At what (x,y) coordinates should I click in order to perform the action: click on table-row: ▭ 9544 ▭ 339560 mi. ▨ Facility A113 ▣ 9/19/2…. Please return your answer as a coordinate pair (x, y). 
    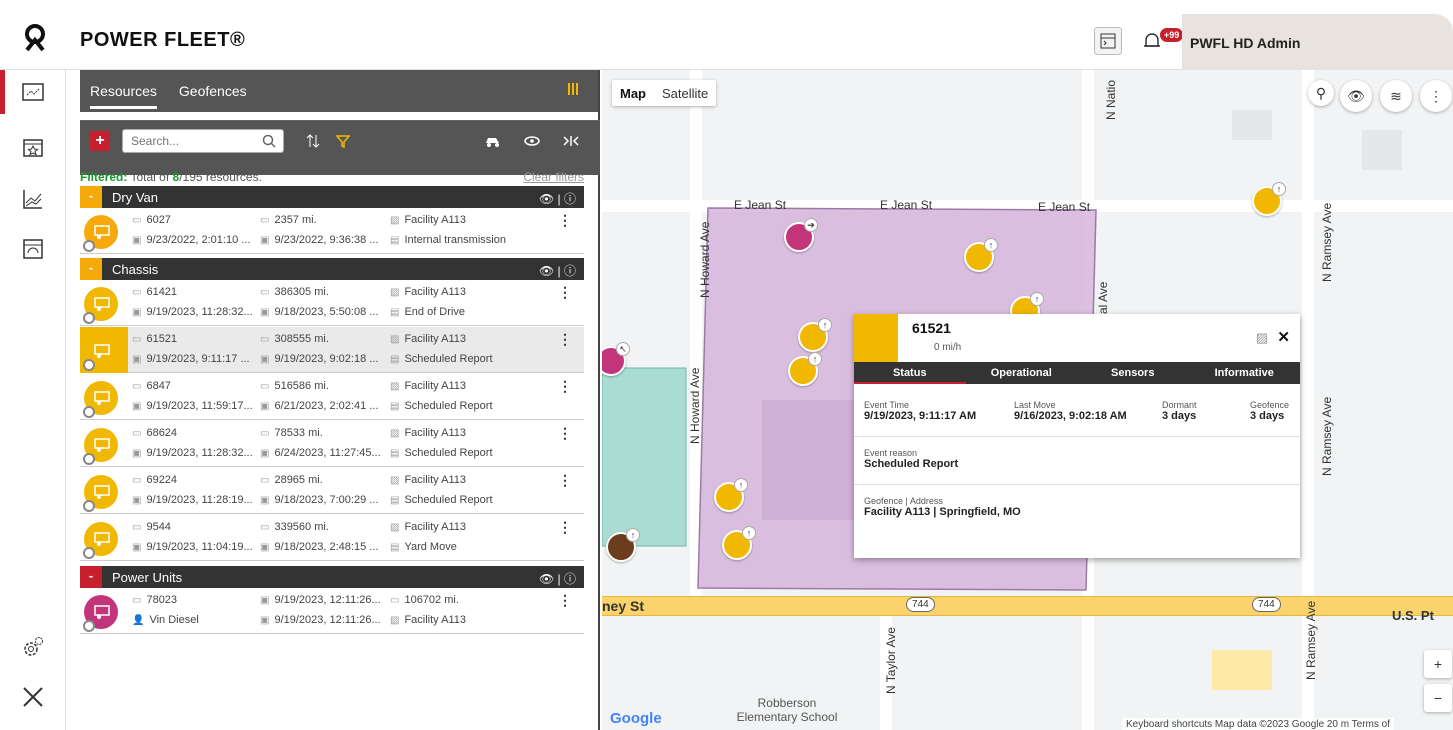
    Looking at the image, I should click on (332, 538).